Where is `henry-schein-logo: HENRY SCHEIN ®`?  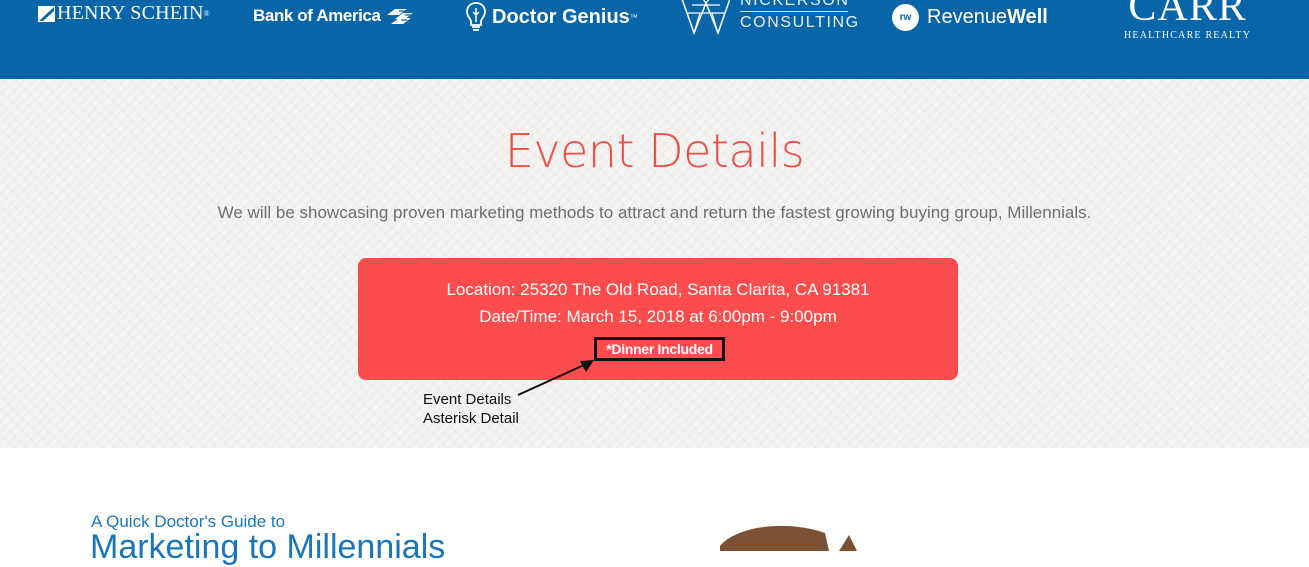 henry-schein-logo: HENRY SCHEIN ® is located at coordinates (124, 13).